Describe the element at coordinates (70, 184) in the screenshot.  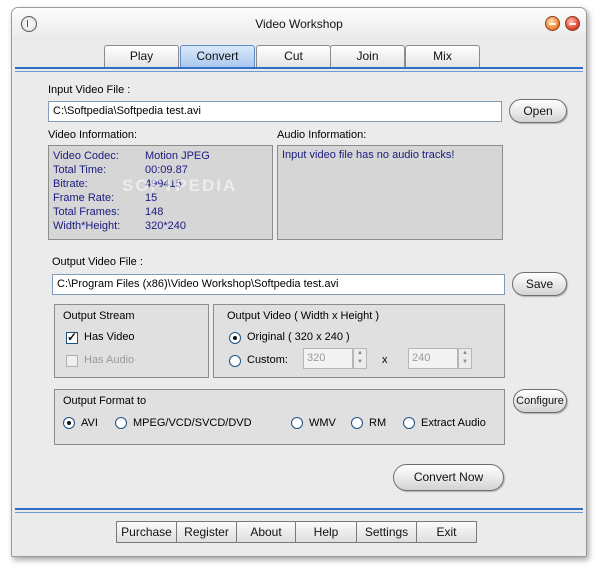
I see `info-key: Bitrate:` at that location.